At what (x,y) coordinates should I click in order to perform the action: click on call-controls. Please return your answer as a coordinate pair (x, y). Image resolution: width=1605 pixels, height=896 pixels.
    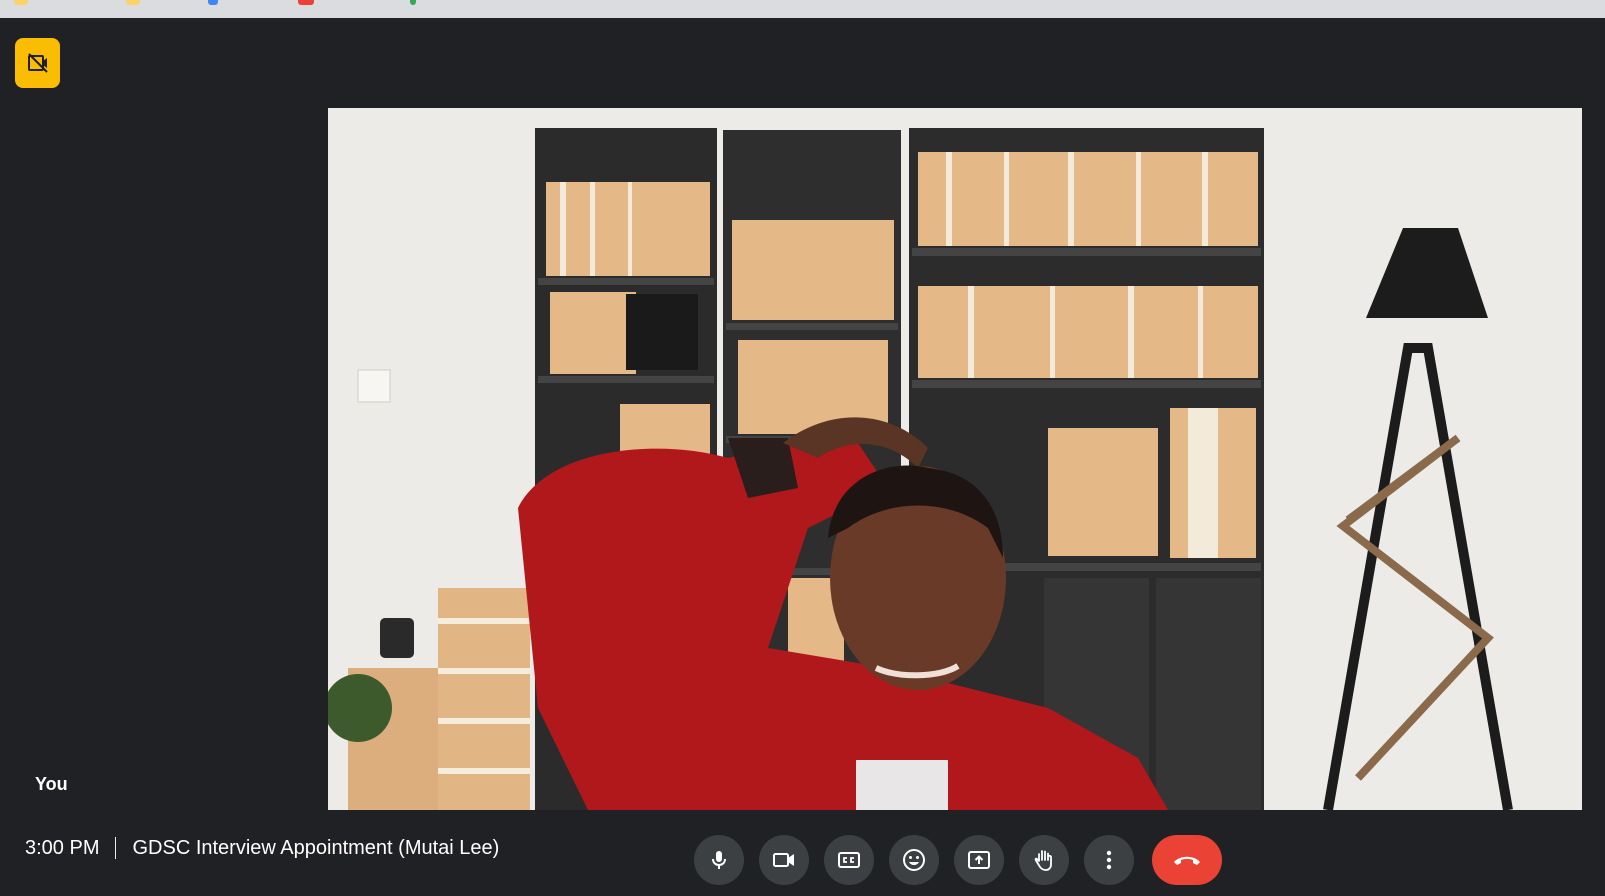
    Looking at the image, I should click on (958, 860).